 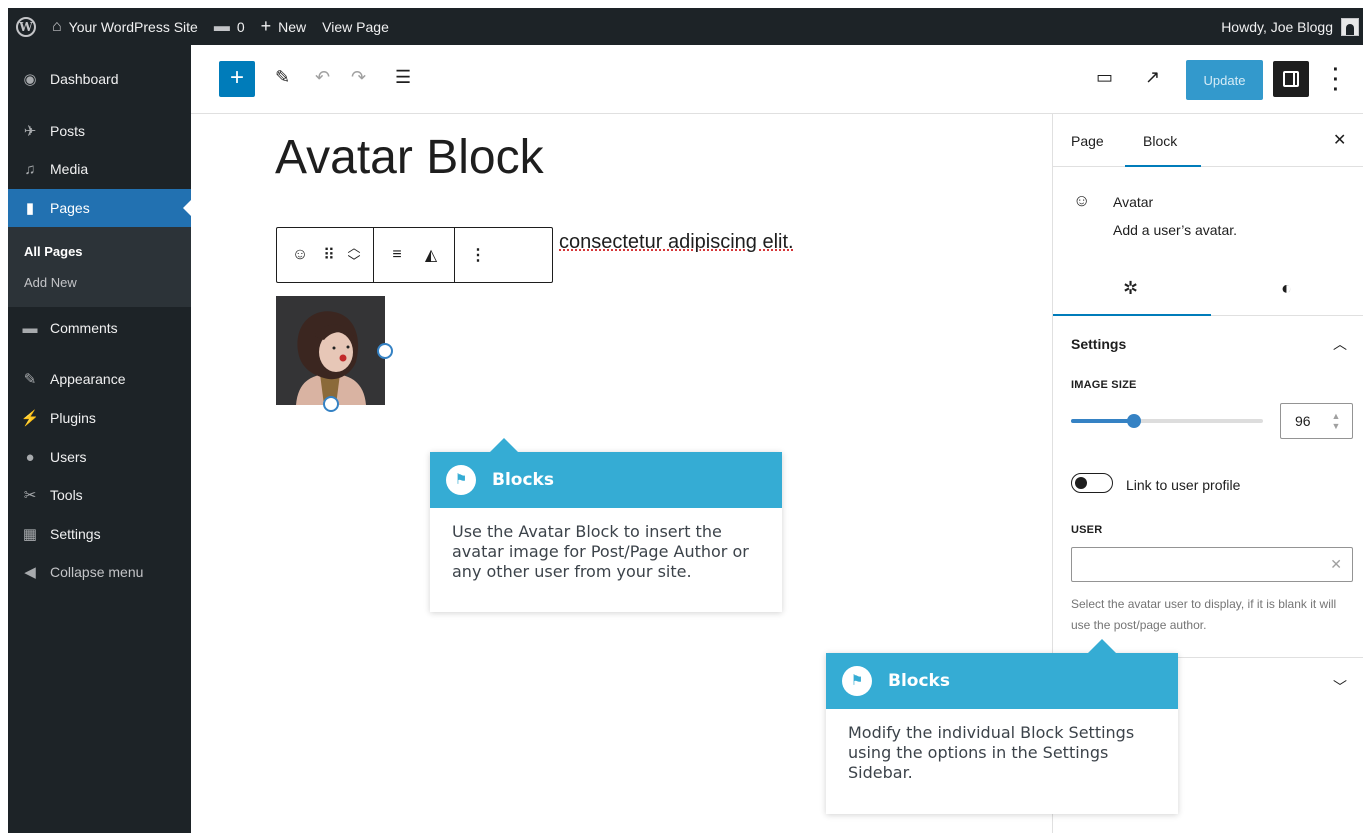 What do you see at coordinates (353, 248) in the screenshot?
I see `move-up-icon: ︿` at bounding box center [353, 248].